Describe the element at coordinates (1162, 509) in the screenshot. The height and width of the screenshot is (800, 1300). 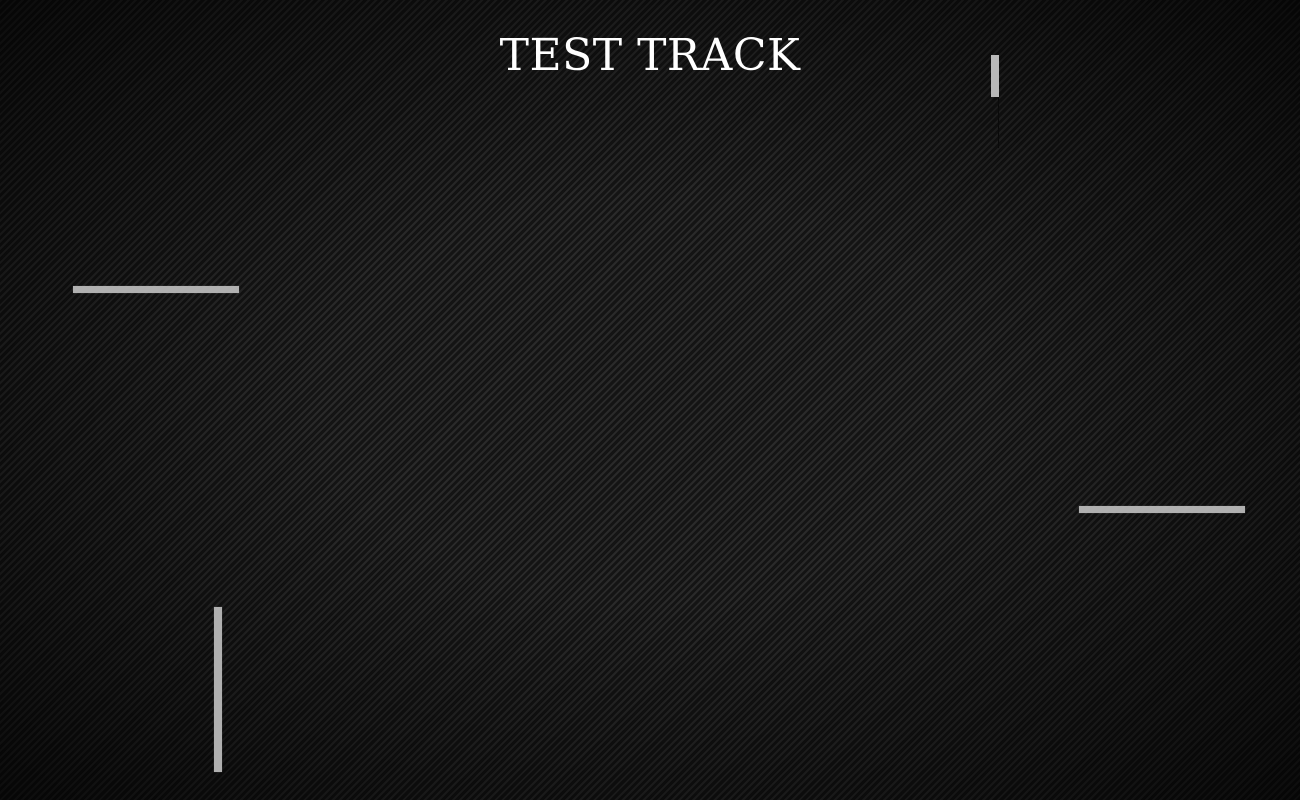
I see `track-bar-right` at that location.